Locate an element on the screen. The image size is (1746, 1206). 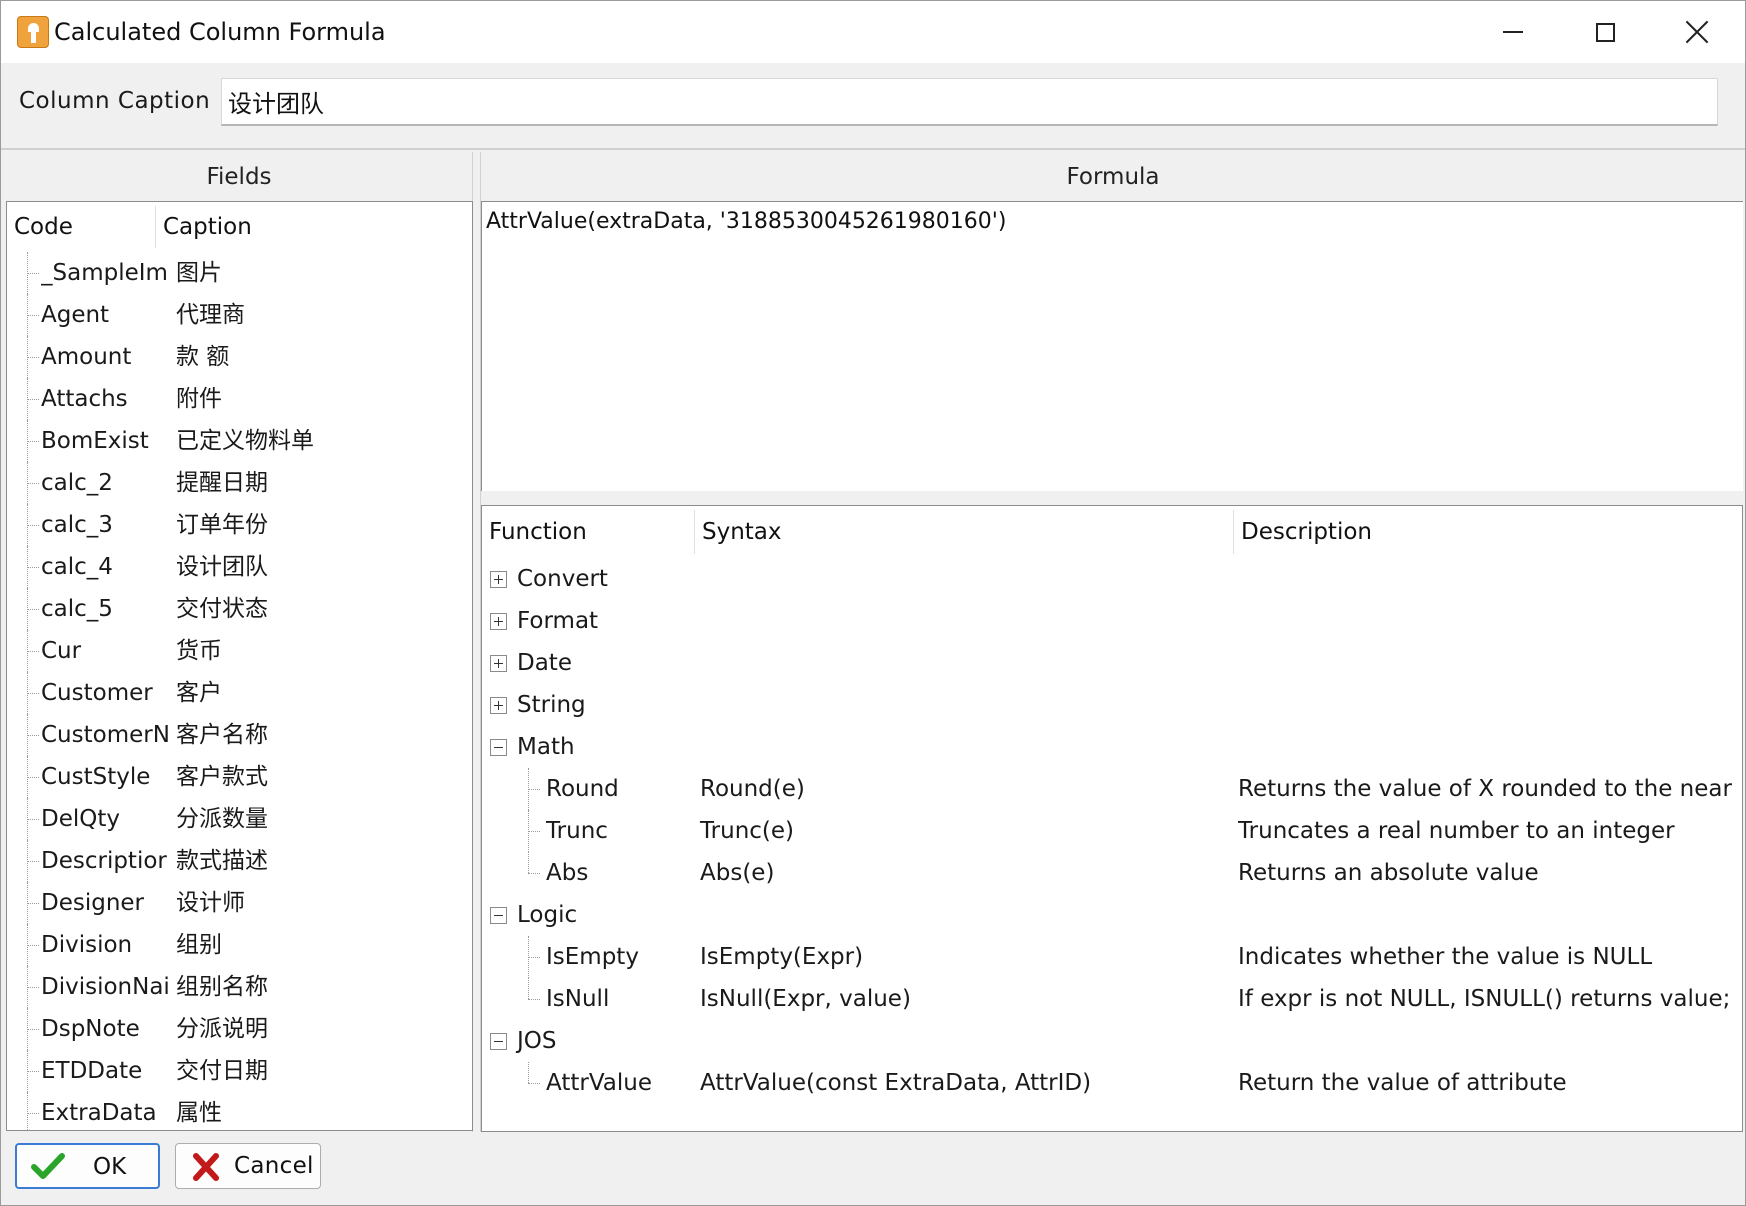
maximize-icon is located at coordinates (1605, 32).